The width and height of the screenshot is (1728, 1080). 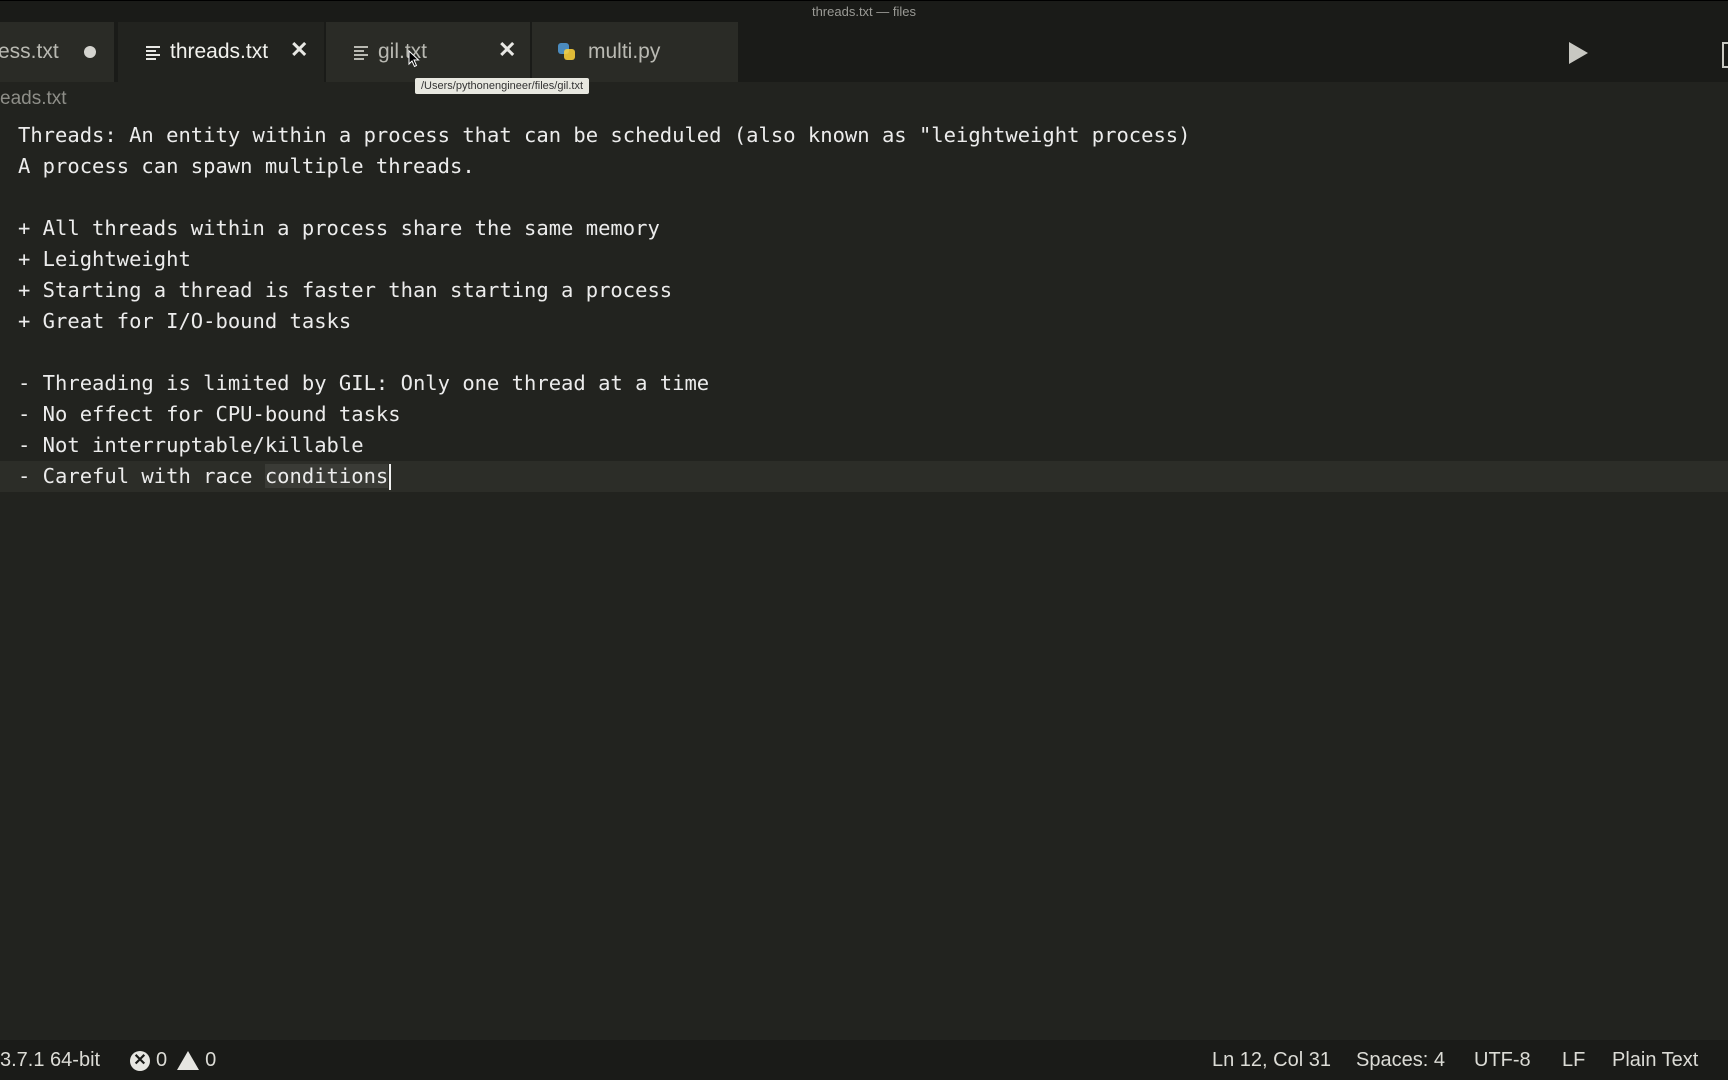 I want to click on python-icon, so click(x=567, y=52).